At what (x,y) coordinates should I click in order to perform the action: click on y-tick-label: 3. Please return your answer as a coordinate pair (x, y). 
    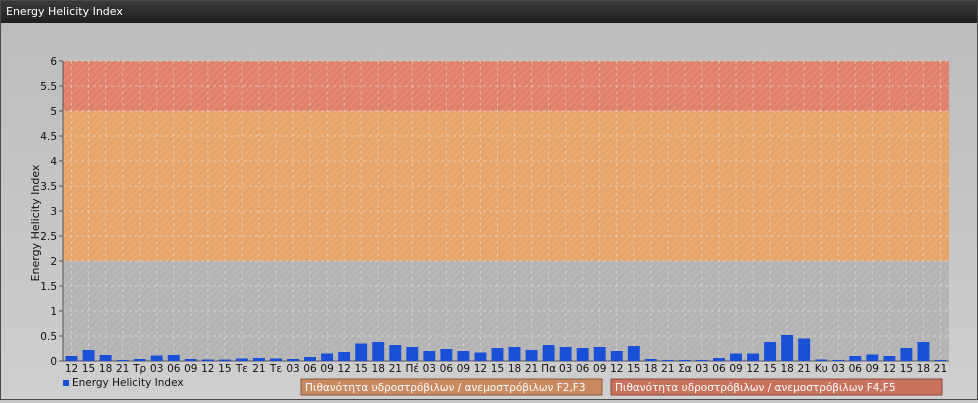
    Looking at the image, I should click on (53, 212).